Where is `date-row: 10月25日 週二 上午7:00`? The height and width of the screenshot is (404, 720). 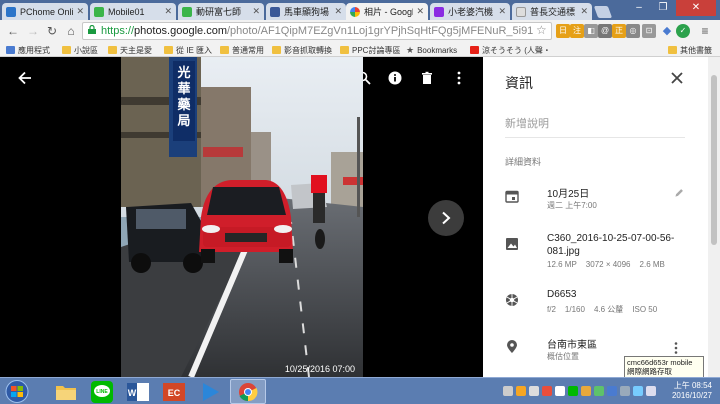
date-row: 10月25日 週二 上午7:00 is located at coordinates (595, 202).